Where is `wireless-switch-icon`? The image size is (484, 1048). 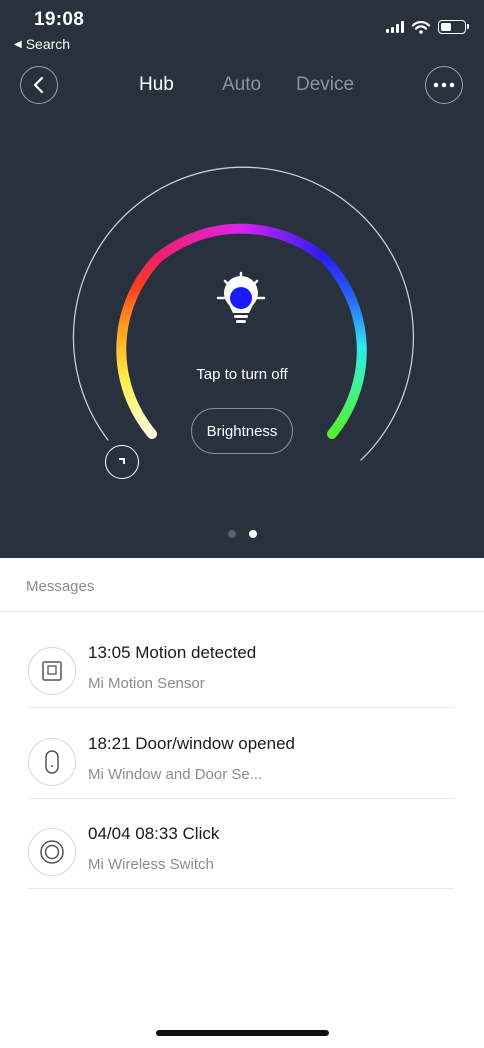 wireless-switch-icon is located at coordinates (52, 852).